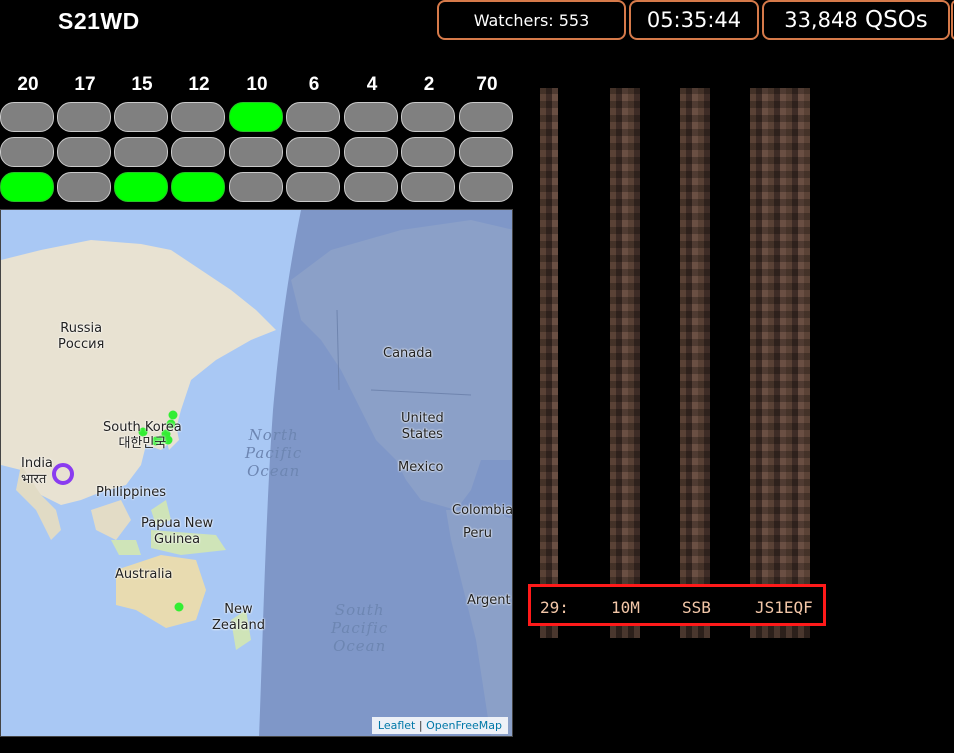 The height and width of the screenshot is (753, 954). I want to click on map-label-colombia: Colombia, so click(482, 510).